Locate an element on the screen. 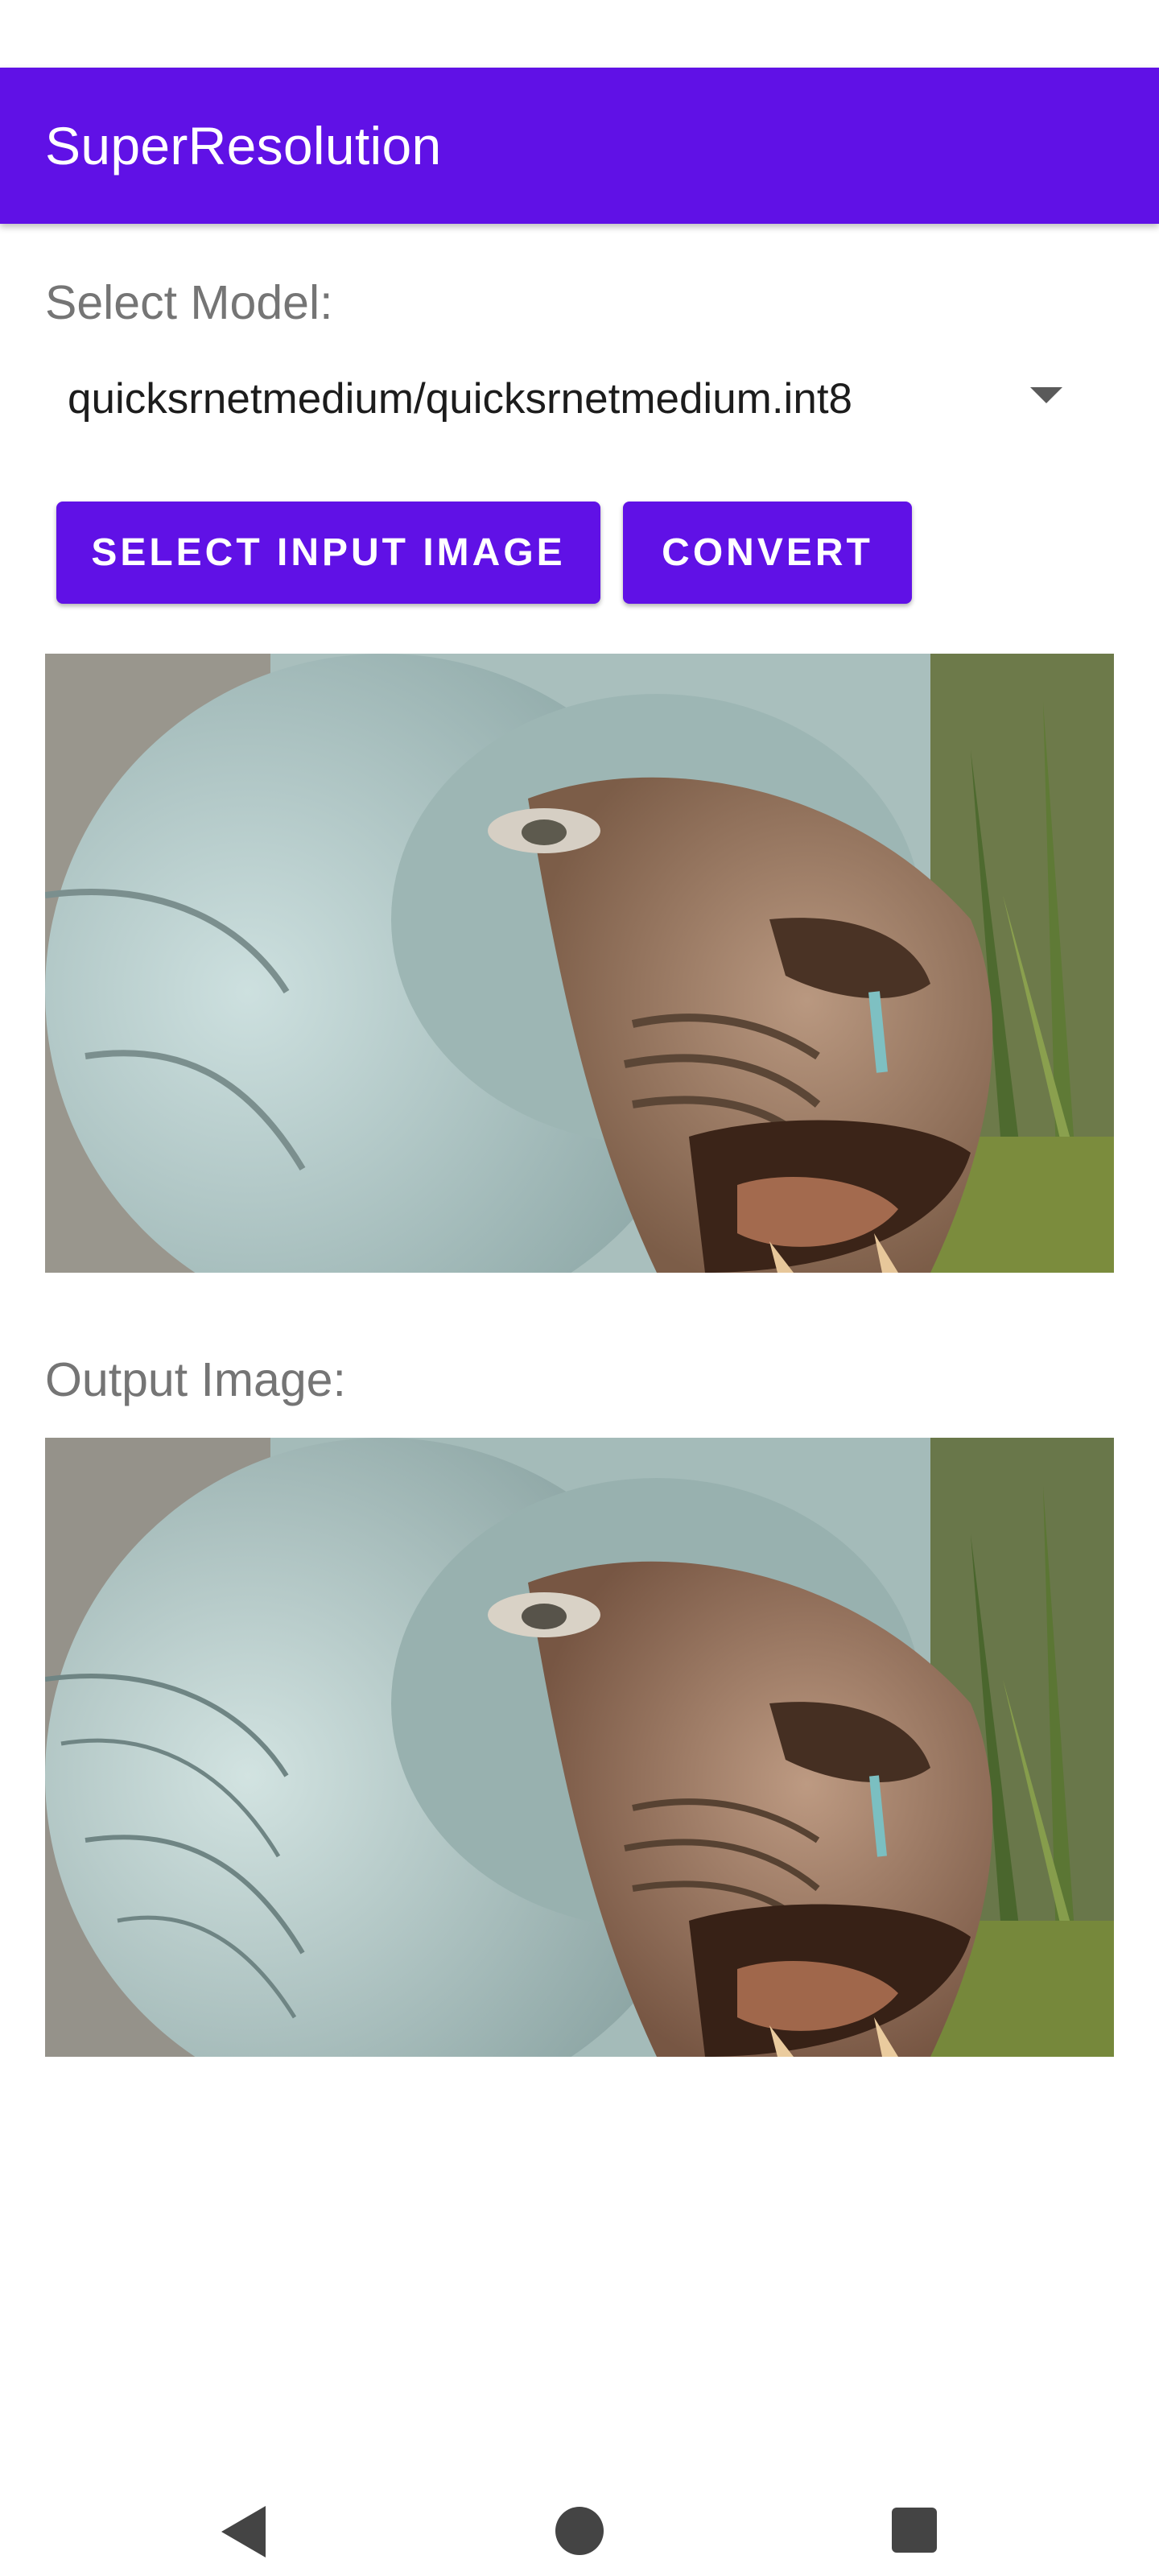 The image size is (1159, 2576). navigation-bar is located at coordinates (579, 2503).